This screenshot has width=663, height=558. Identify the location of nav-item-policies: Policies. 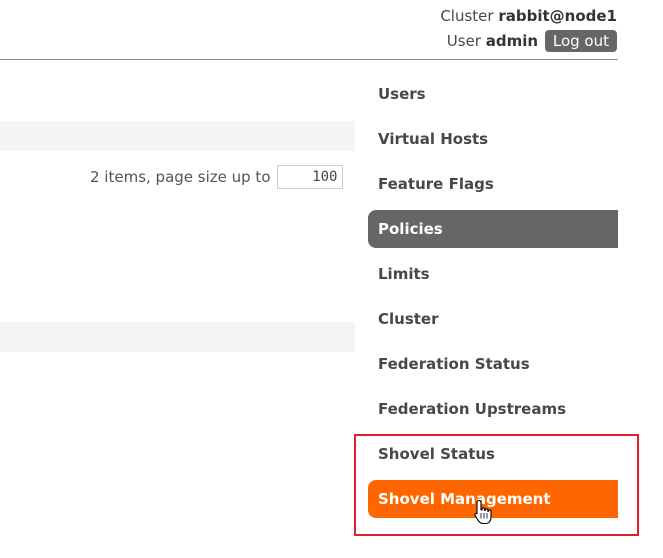
(493, 229).